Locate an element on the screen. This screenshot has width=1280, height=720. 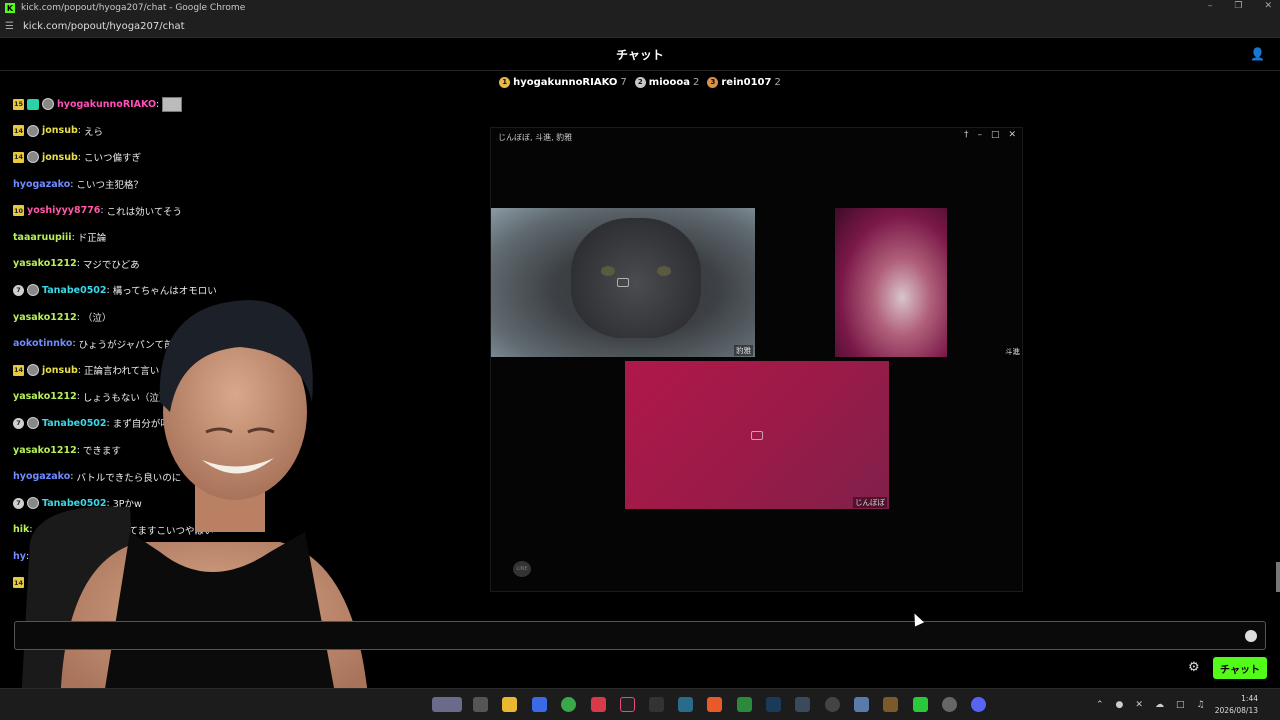
subscriber-badge: 10 is located at coordinates (18, 211).